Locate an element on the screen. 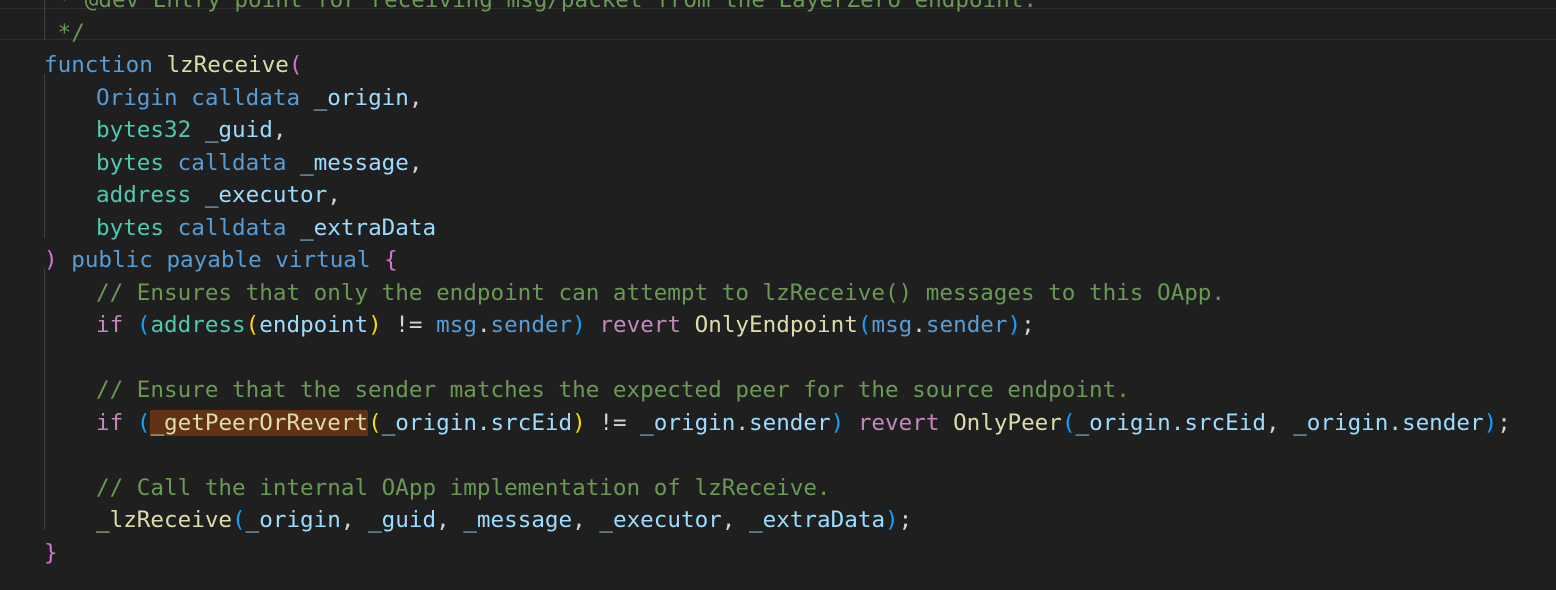 This screenshot has height=590, width=1556. code-token: != is located at coordinates (613, 422).